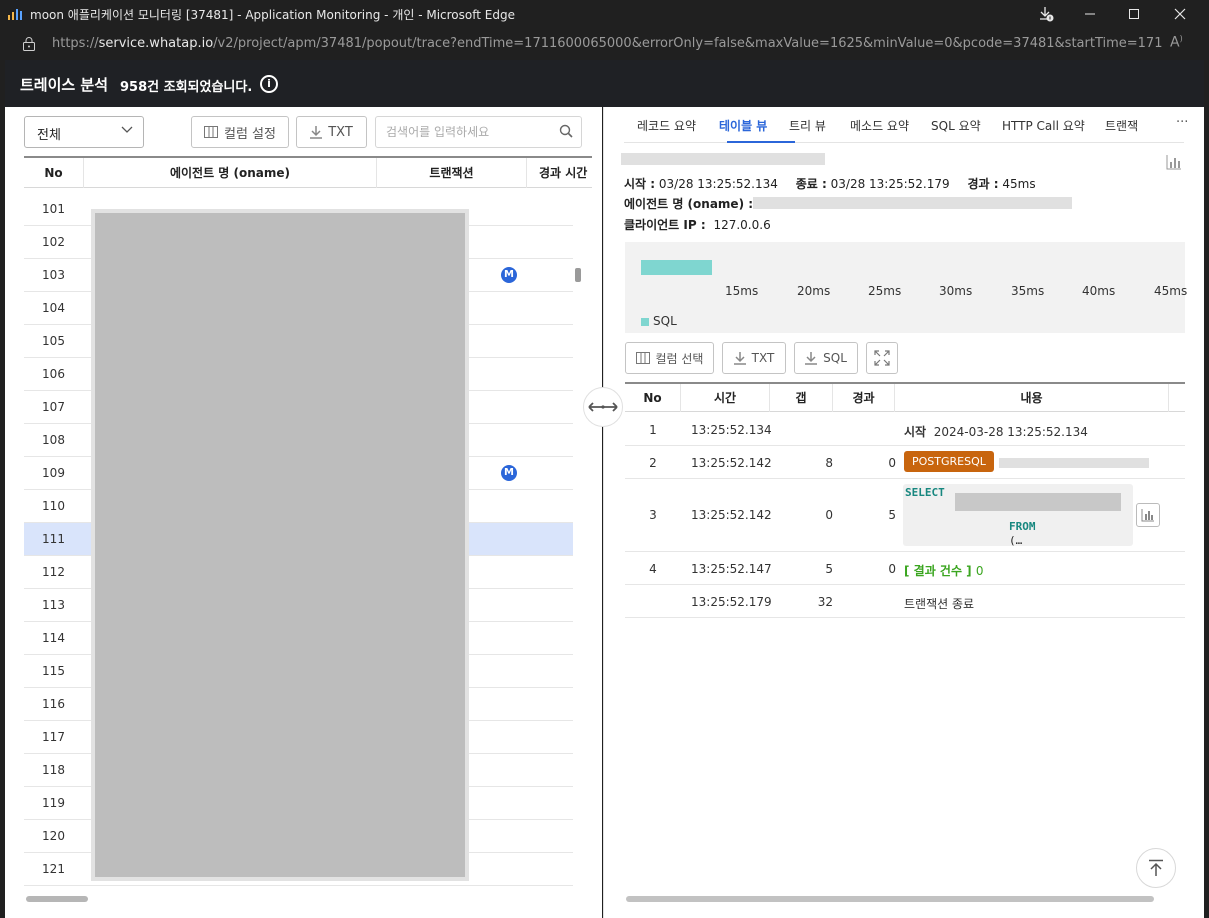 The height and width of the screenshot is (918, 1209). I want to click on col-agent-name: 에이전트 명 (oname), so click(230, 173).